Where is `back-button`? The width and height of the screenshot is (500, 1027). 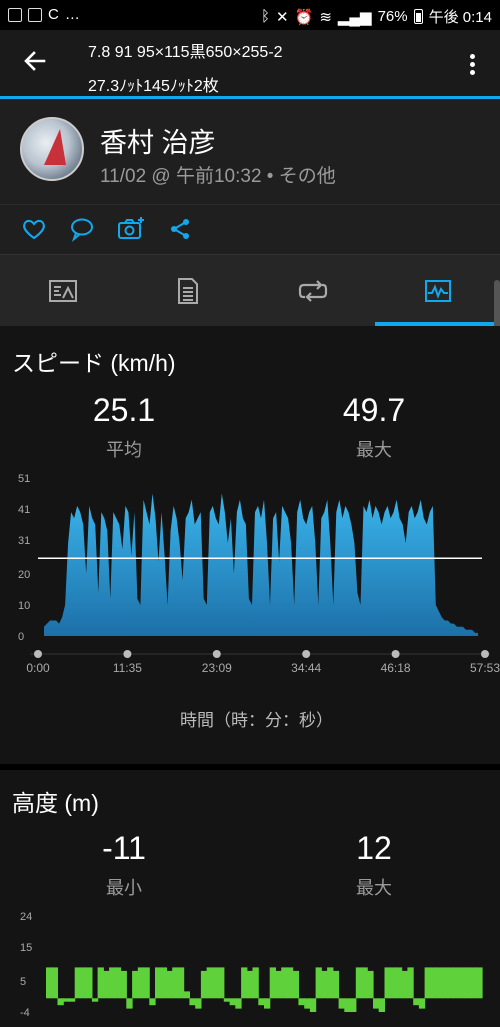 back-button is located at coordinates (35, 63).